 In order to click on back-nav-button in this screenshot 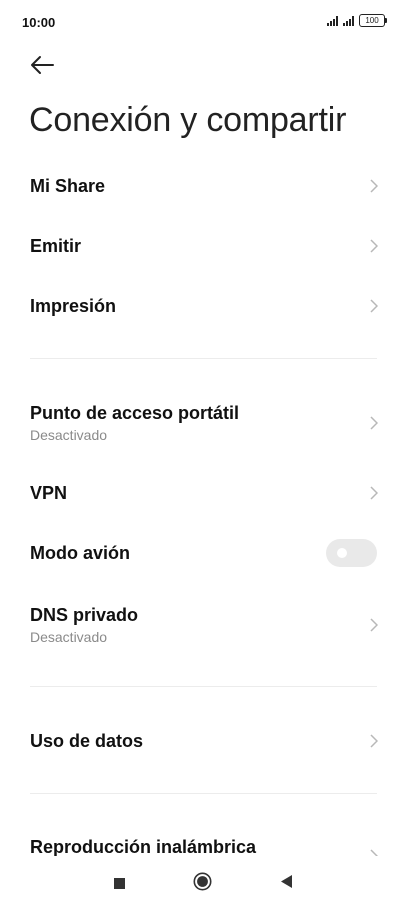, I will do `click(286, 884)`.